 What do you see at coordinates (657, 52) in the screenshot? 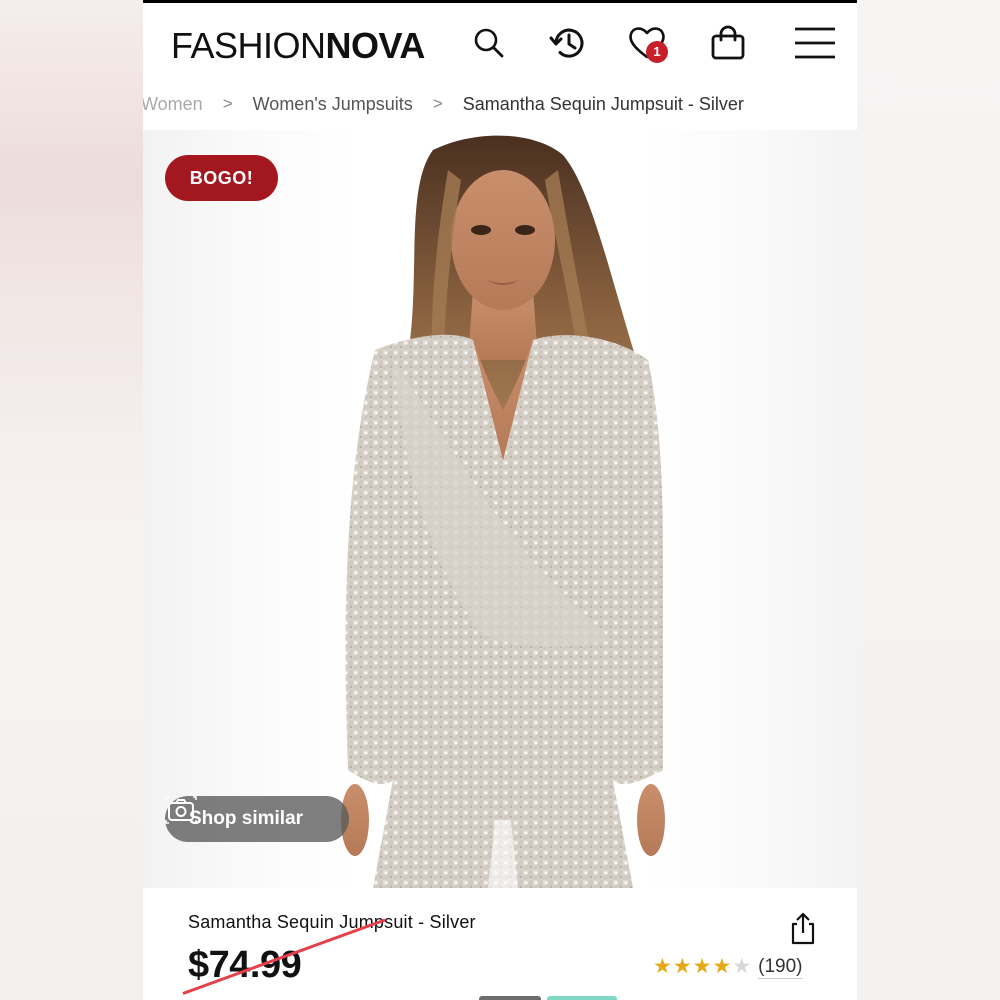
I see `wishlist-count-badge: 1` at bounding box center [657, 52].